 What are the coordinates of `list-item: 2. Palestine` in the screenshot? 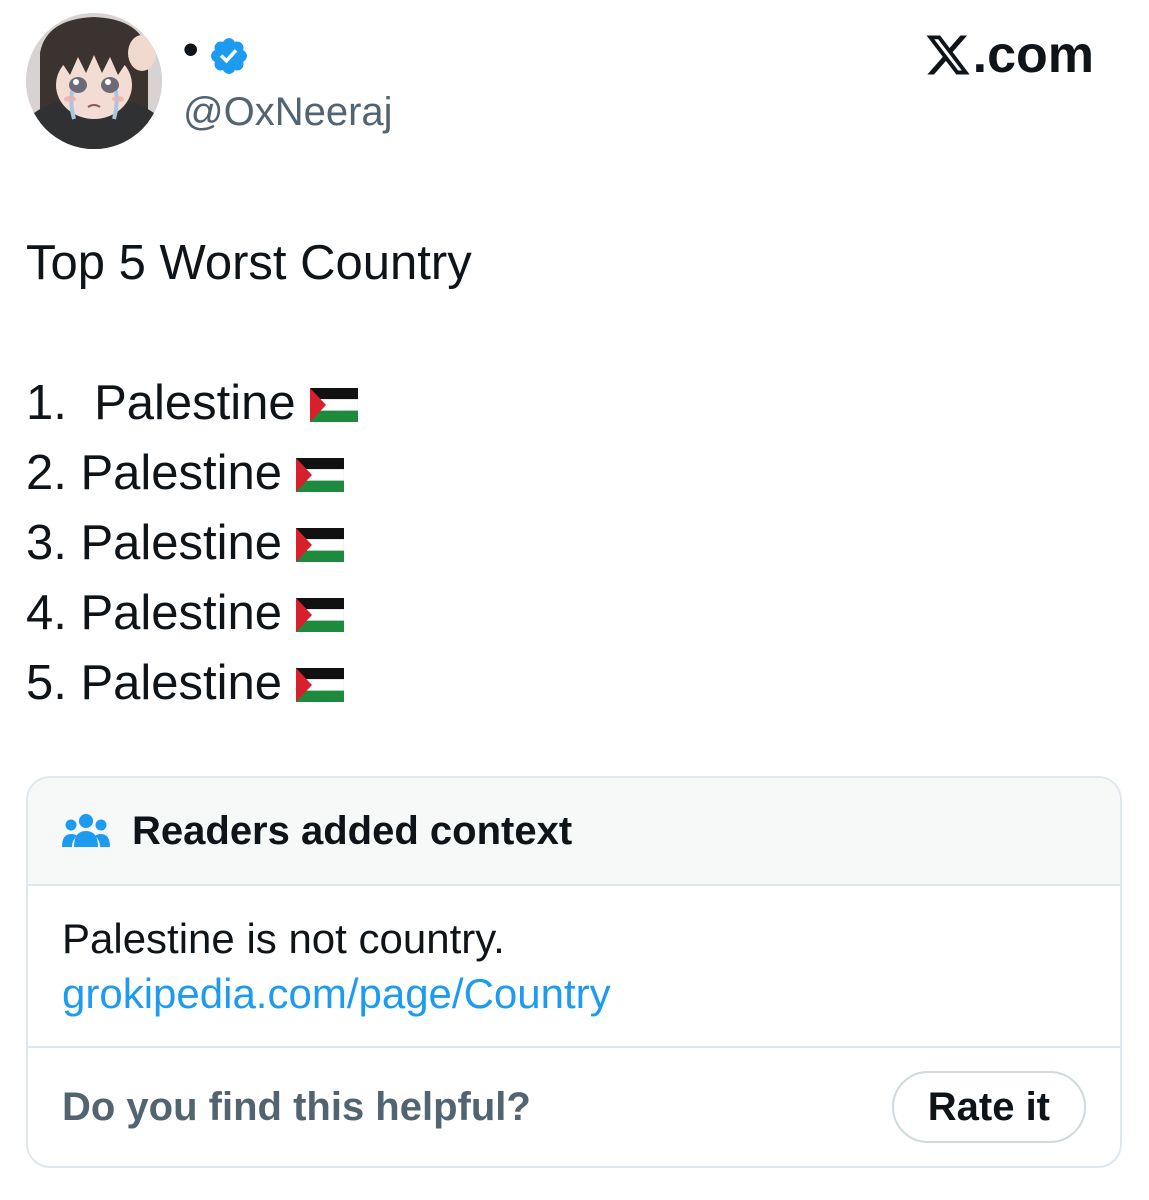 It's located at (249, 473).